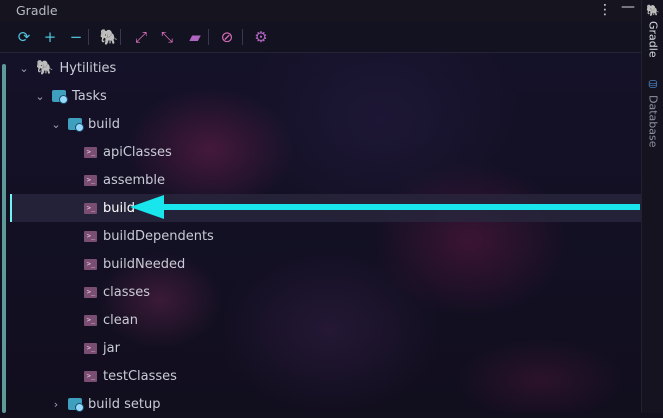 Image resolution: width=663 pixels, height=418 pixels. What do you see at coordinates (141, 37) in the screenshot?
I see `expand-all-icon: ⤢` at bounding box center [141, 37].